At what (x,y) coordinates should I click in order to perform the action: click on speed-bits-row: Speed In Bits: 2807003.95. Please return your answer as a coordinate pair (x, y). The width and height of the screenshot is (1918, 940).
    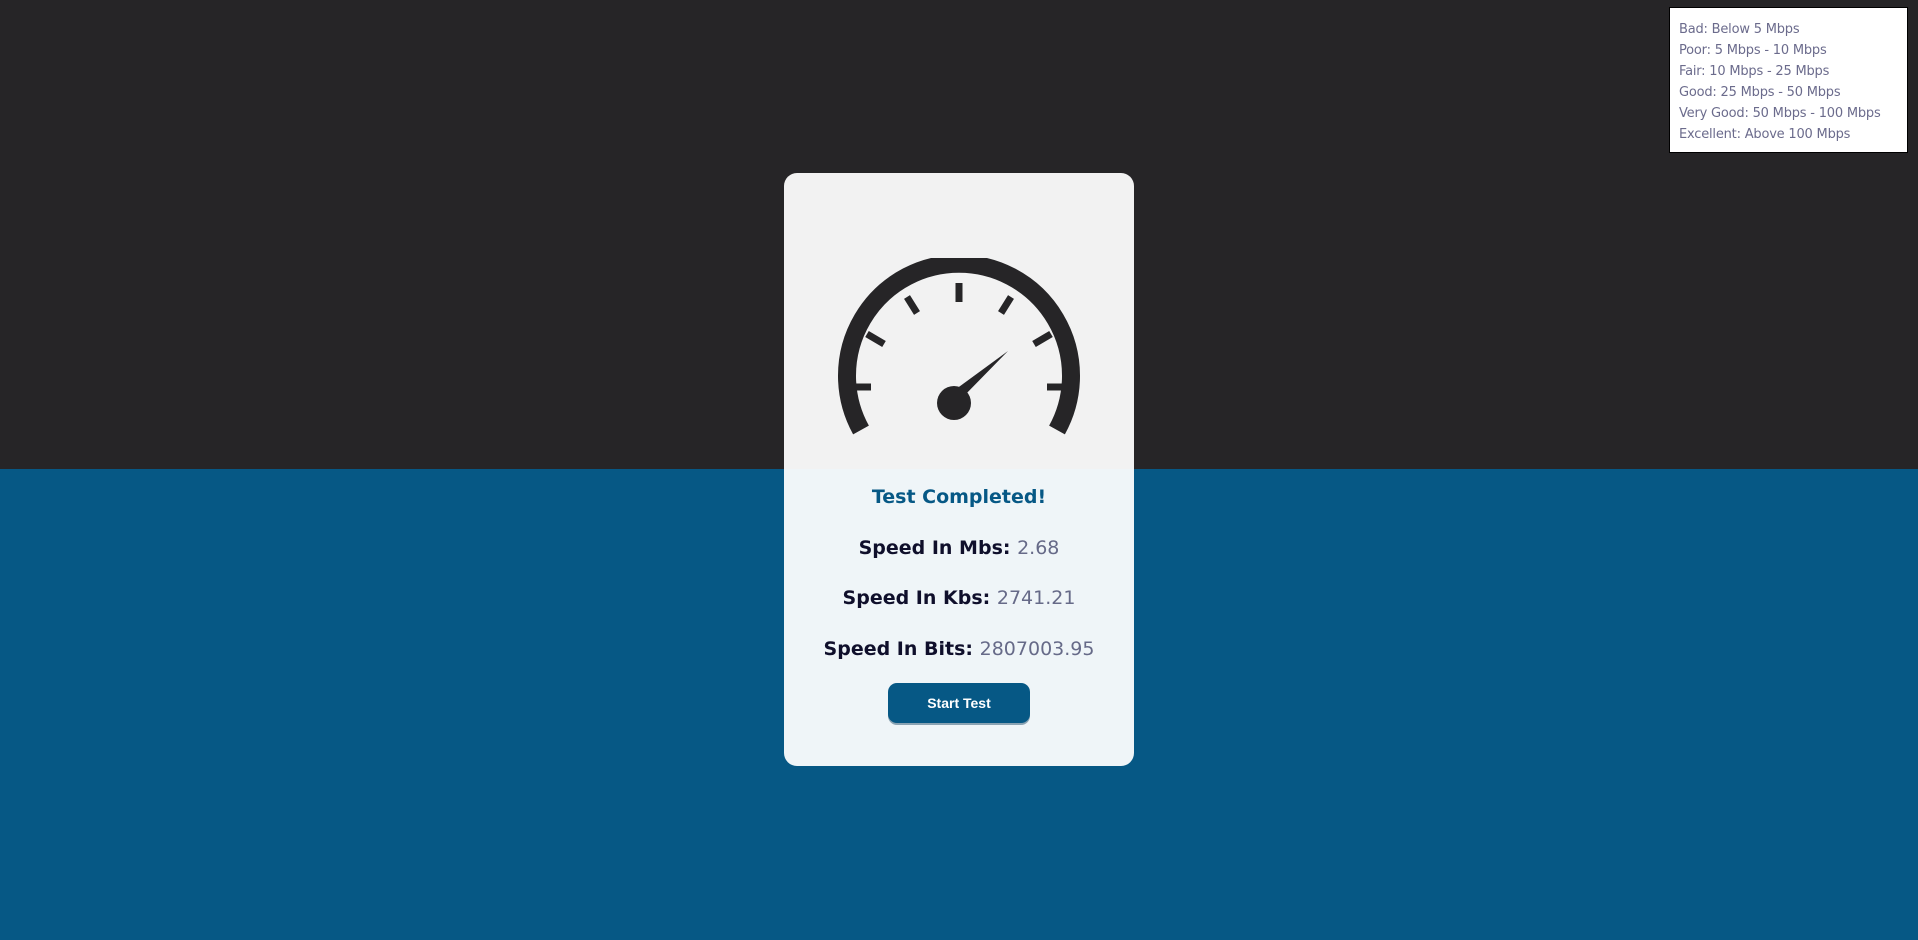
    Looking at the image, I should click on (959, 649).